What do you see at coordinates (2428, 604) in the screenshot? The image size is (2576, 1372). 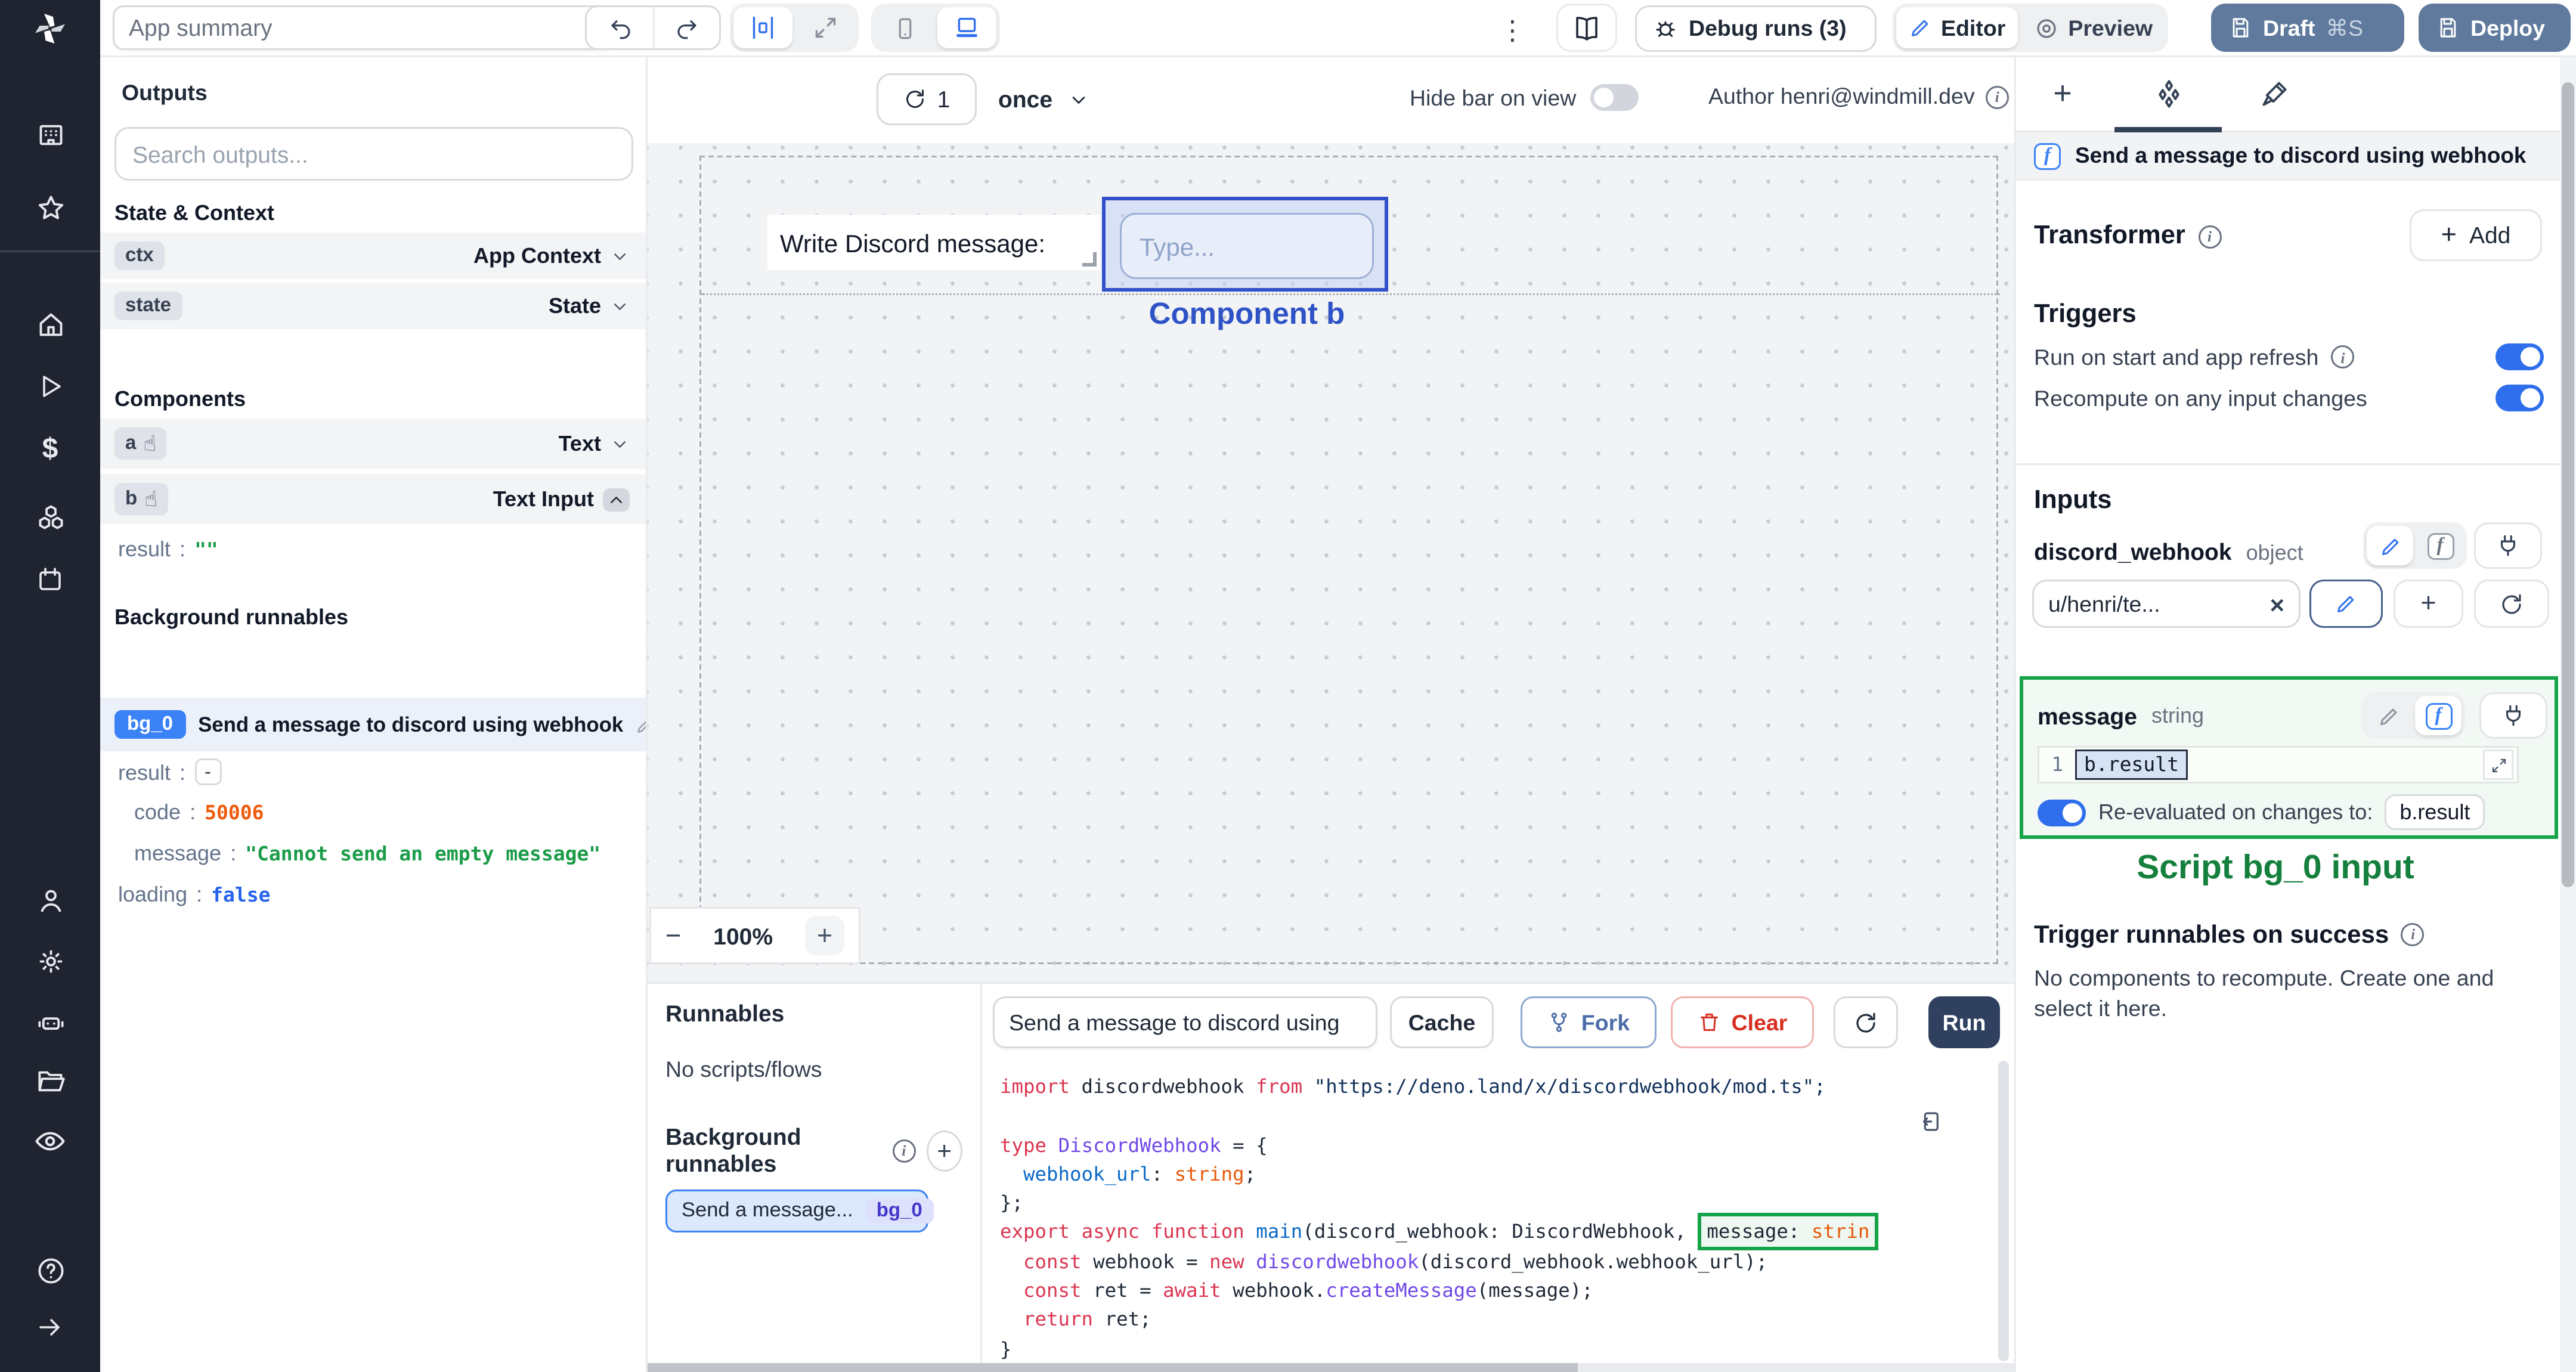 I see `add-resource-button: +` at bounding box center [2428, 604].